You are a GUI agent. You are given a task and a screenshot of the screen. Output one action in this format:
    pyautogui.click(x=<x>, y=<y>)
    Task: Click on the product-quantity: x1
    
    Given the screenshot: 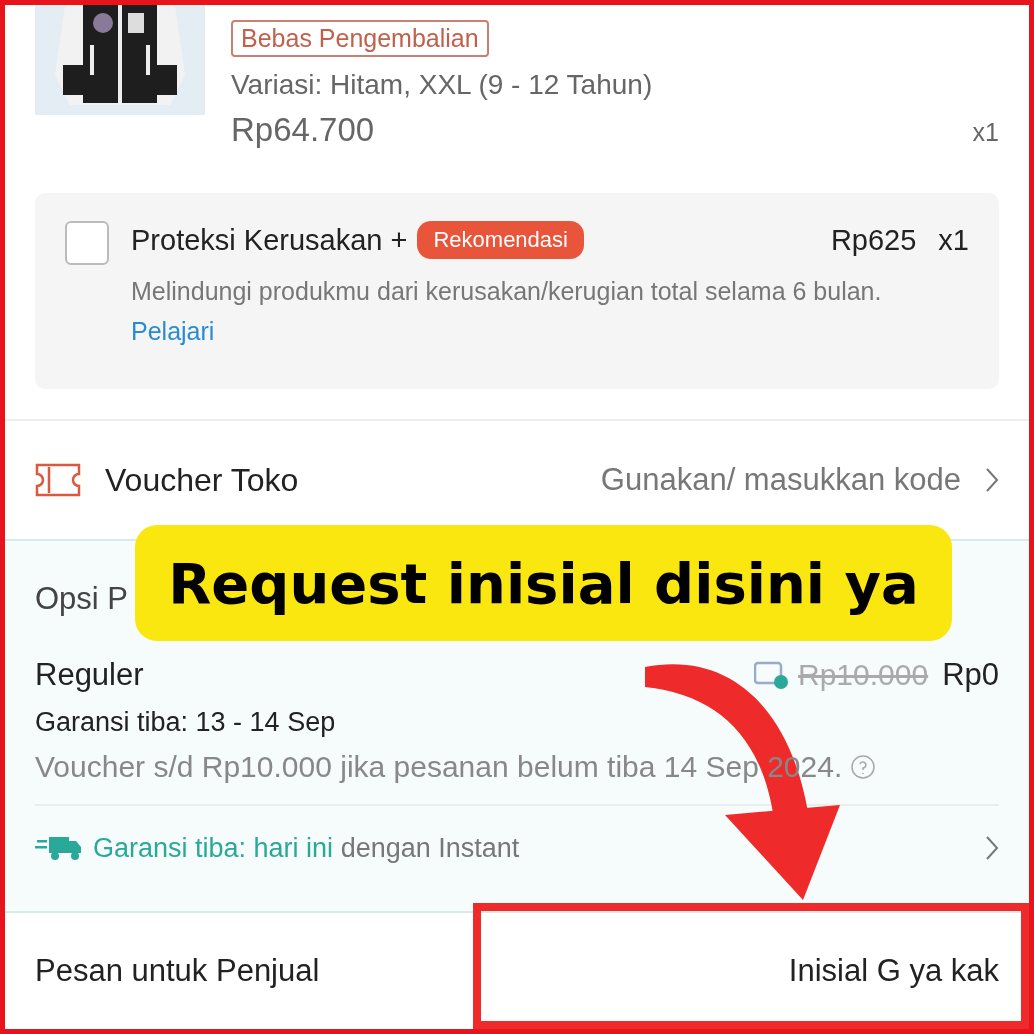 What is the action you would take?
    pyautogui.click(x=985, y=132)
    